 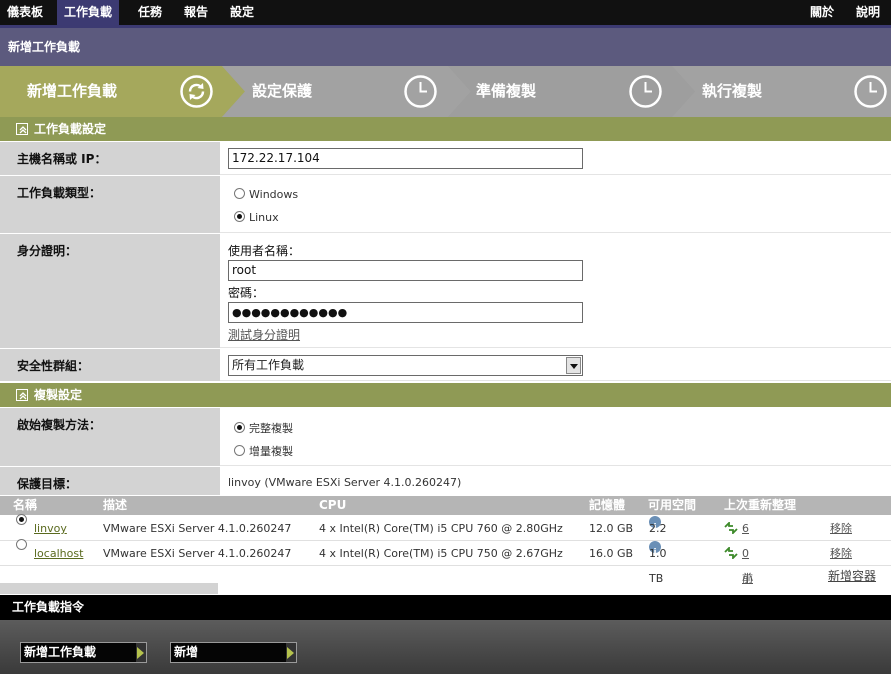 I want to click on workload-type-label: 工作負載類型：, so click(x=110, y=204).